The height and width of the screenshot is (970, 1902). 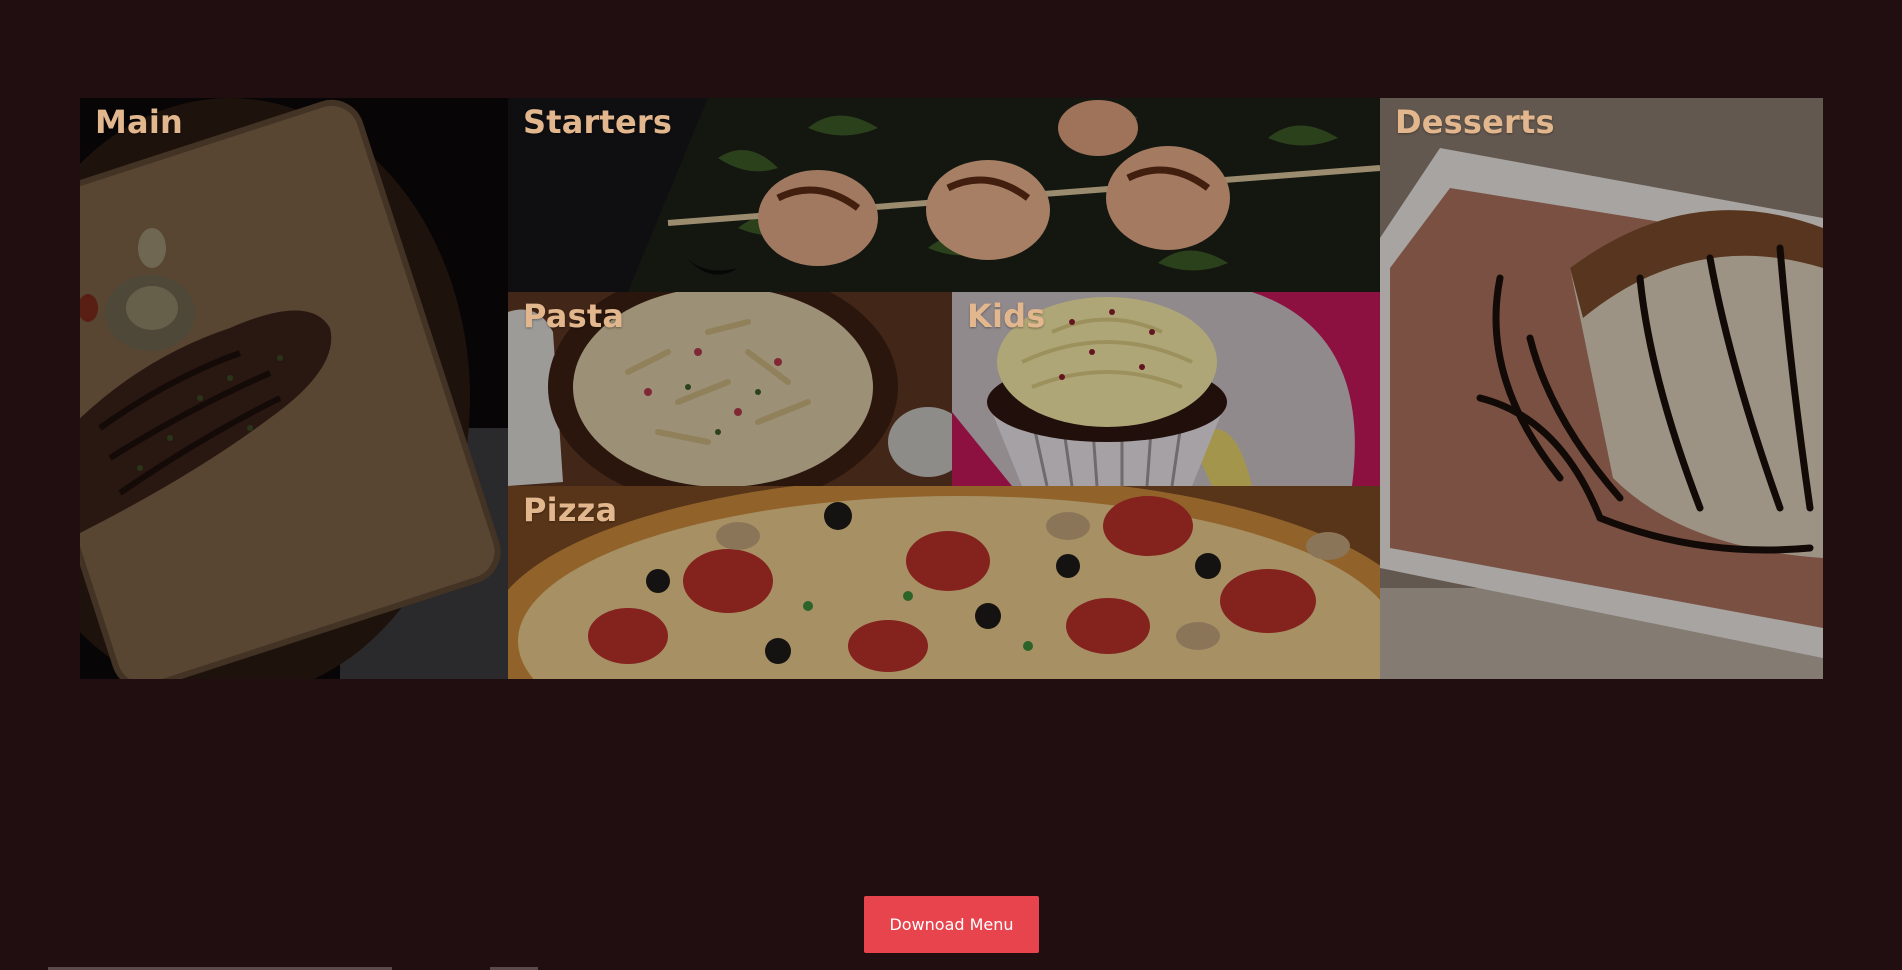 I want to click on category-label-main: Main, so click(x=139, y=122).